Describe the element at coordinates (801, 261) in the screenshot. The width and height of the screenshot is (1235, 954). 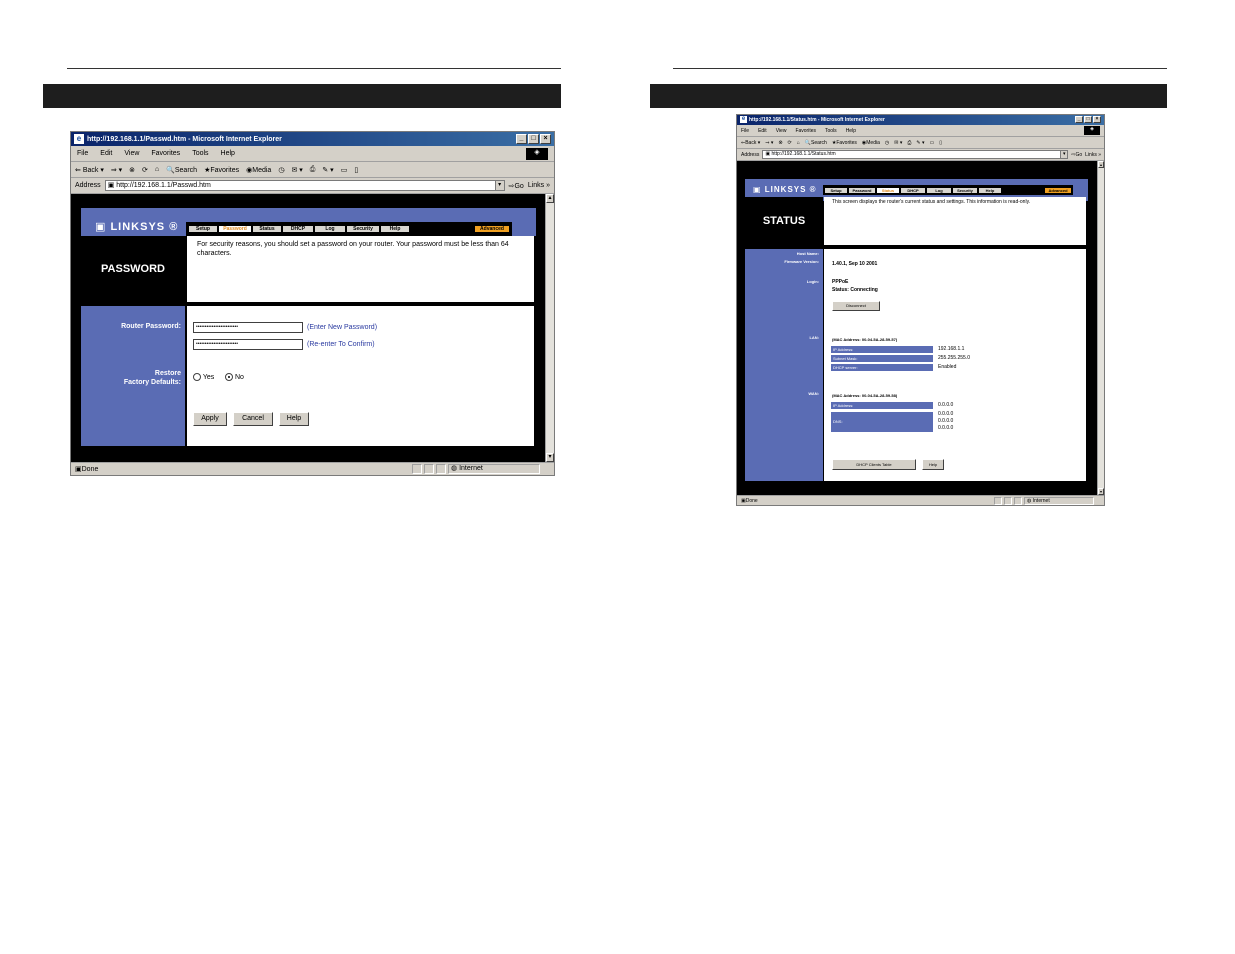
I see `firmware-version-label: Firmware Version:` at that location.